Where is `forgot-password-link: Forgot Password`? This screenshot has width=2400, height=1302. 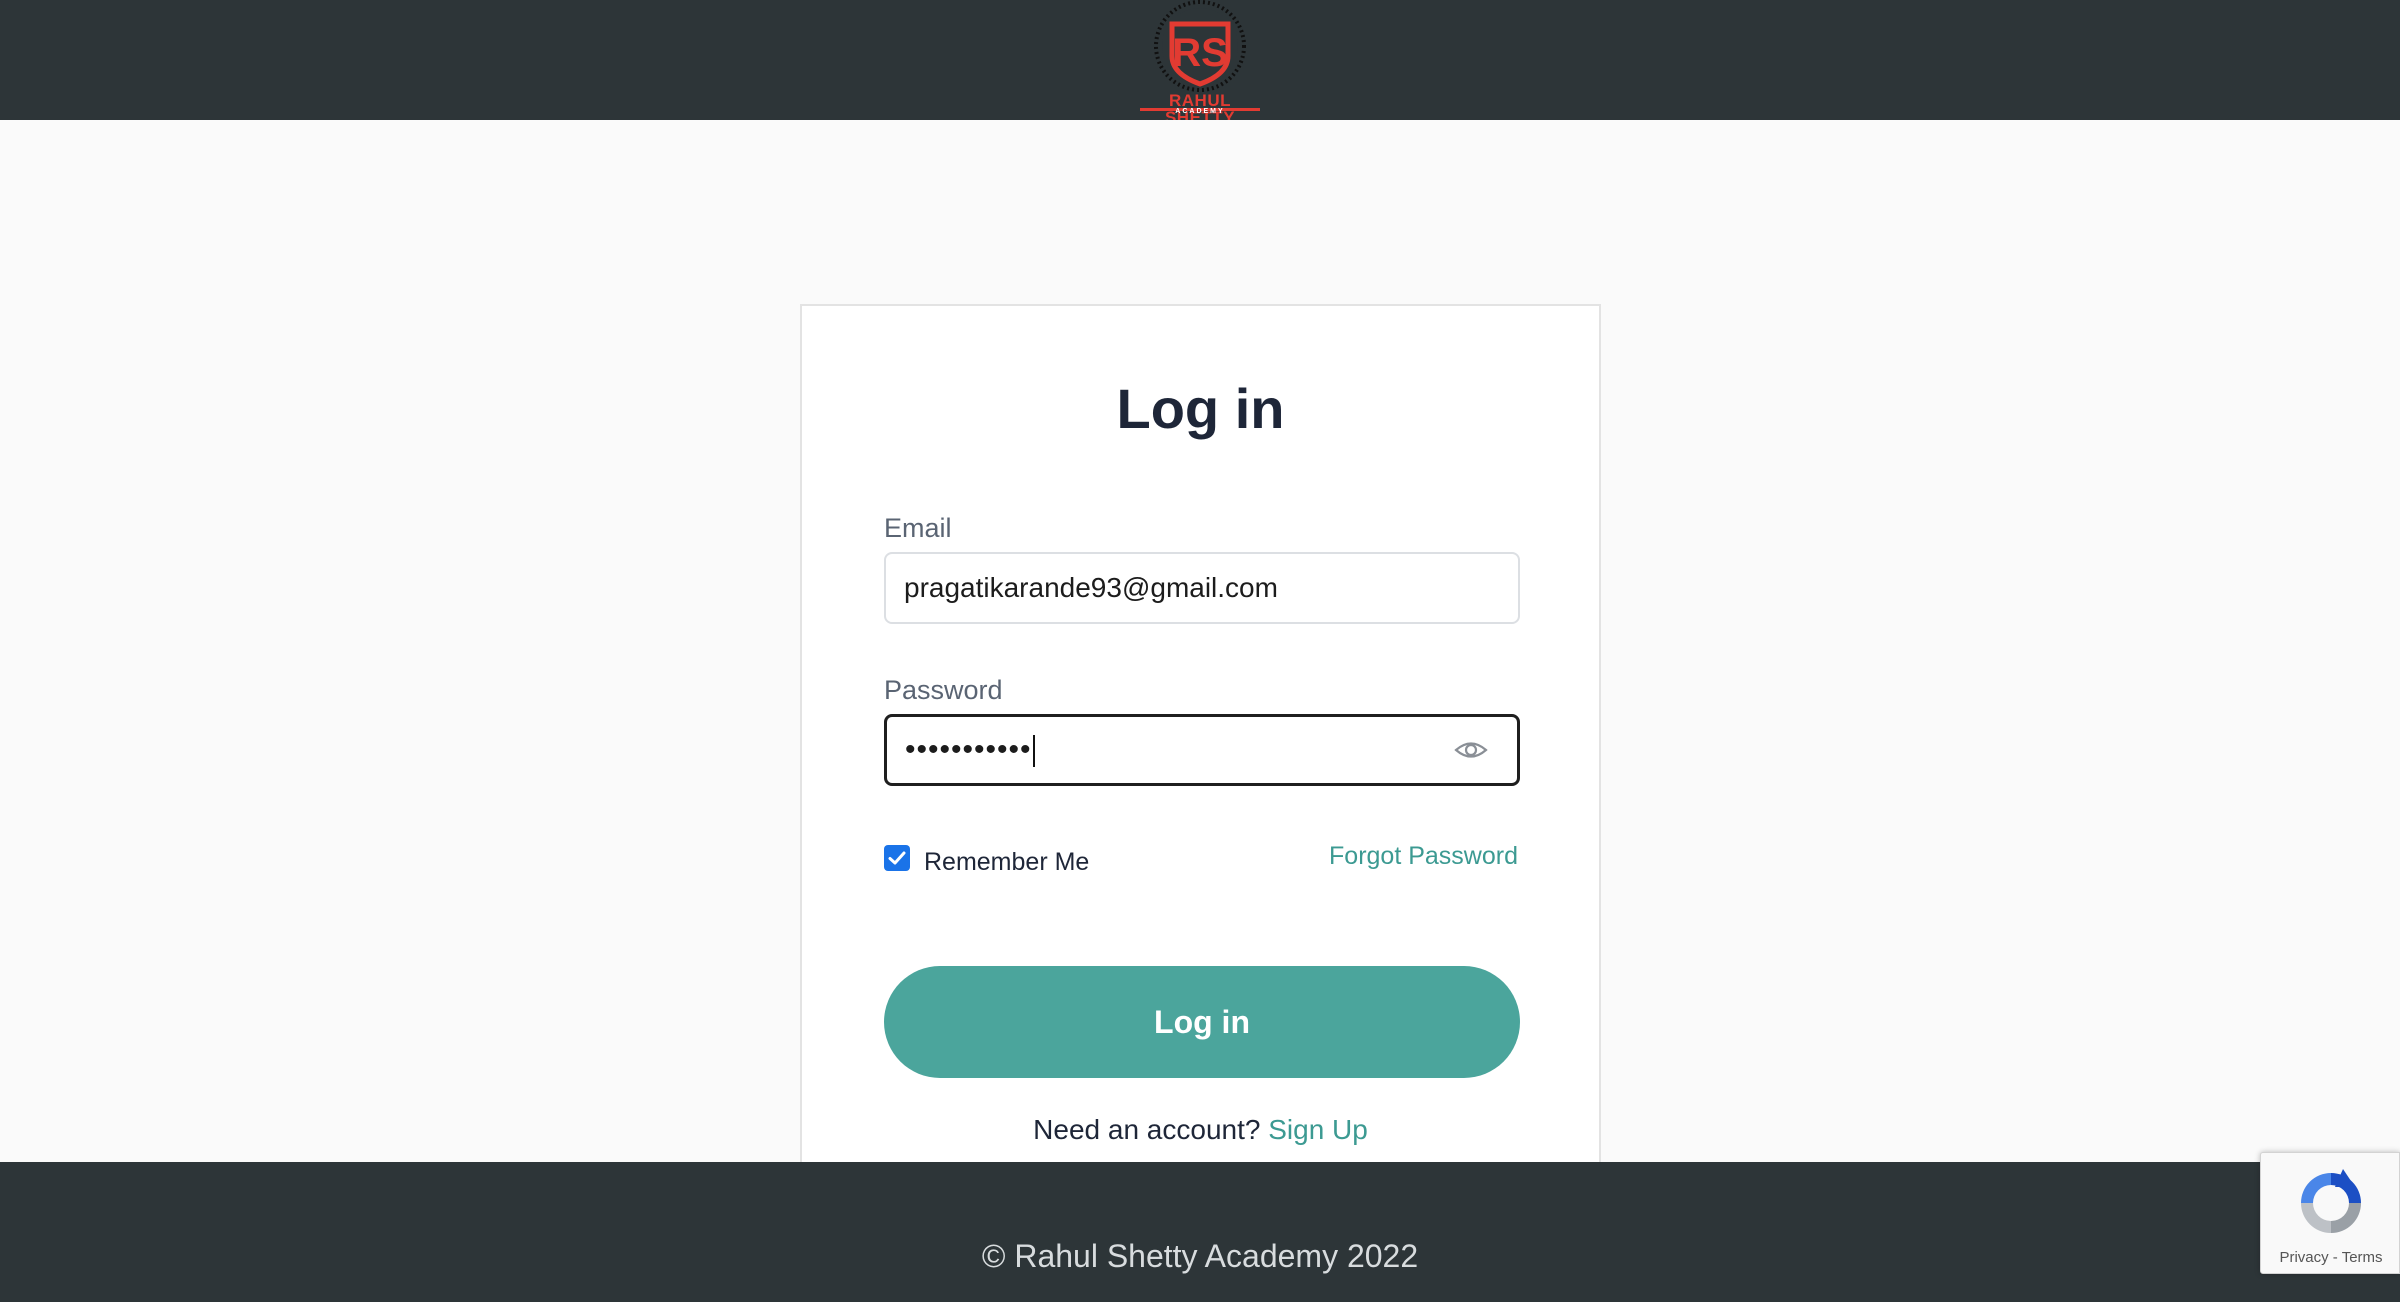 forgot-password-link: Forgot Password is located at coordinates (1423, 856).